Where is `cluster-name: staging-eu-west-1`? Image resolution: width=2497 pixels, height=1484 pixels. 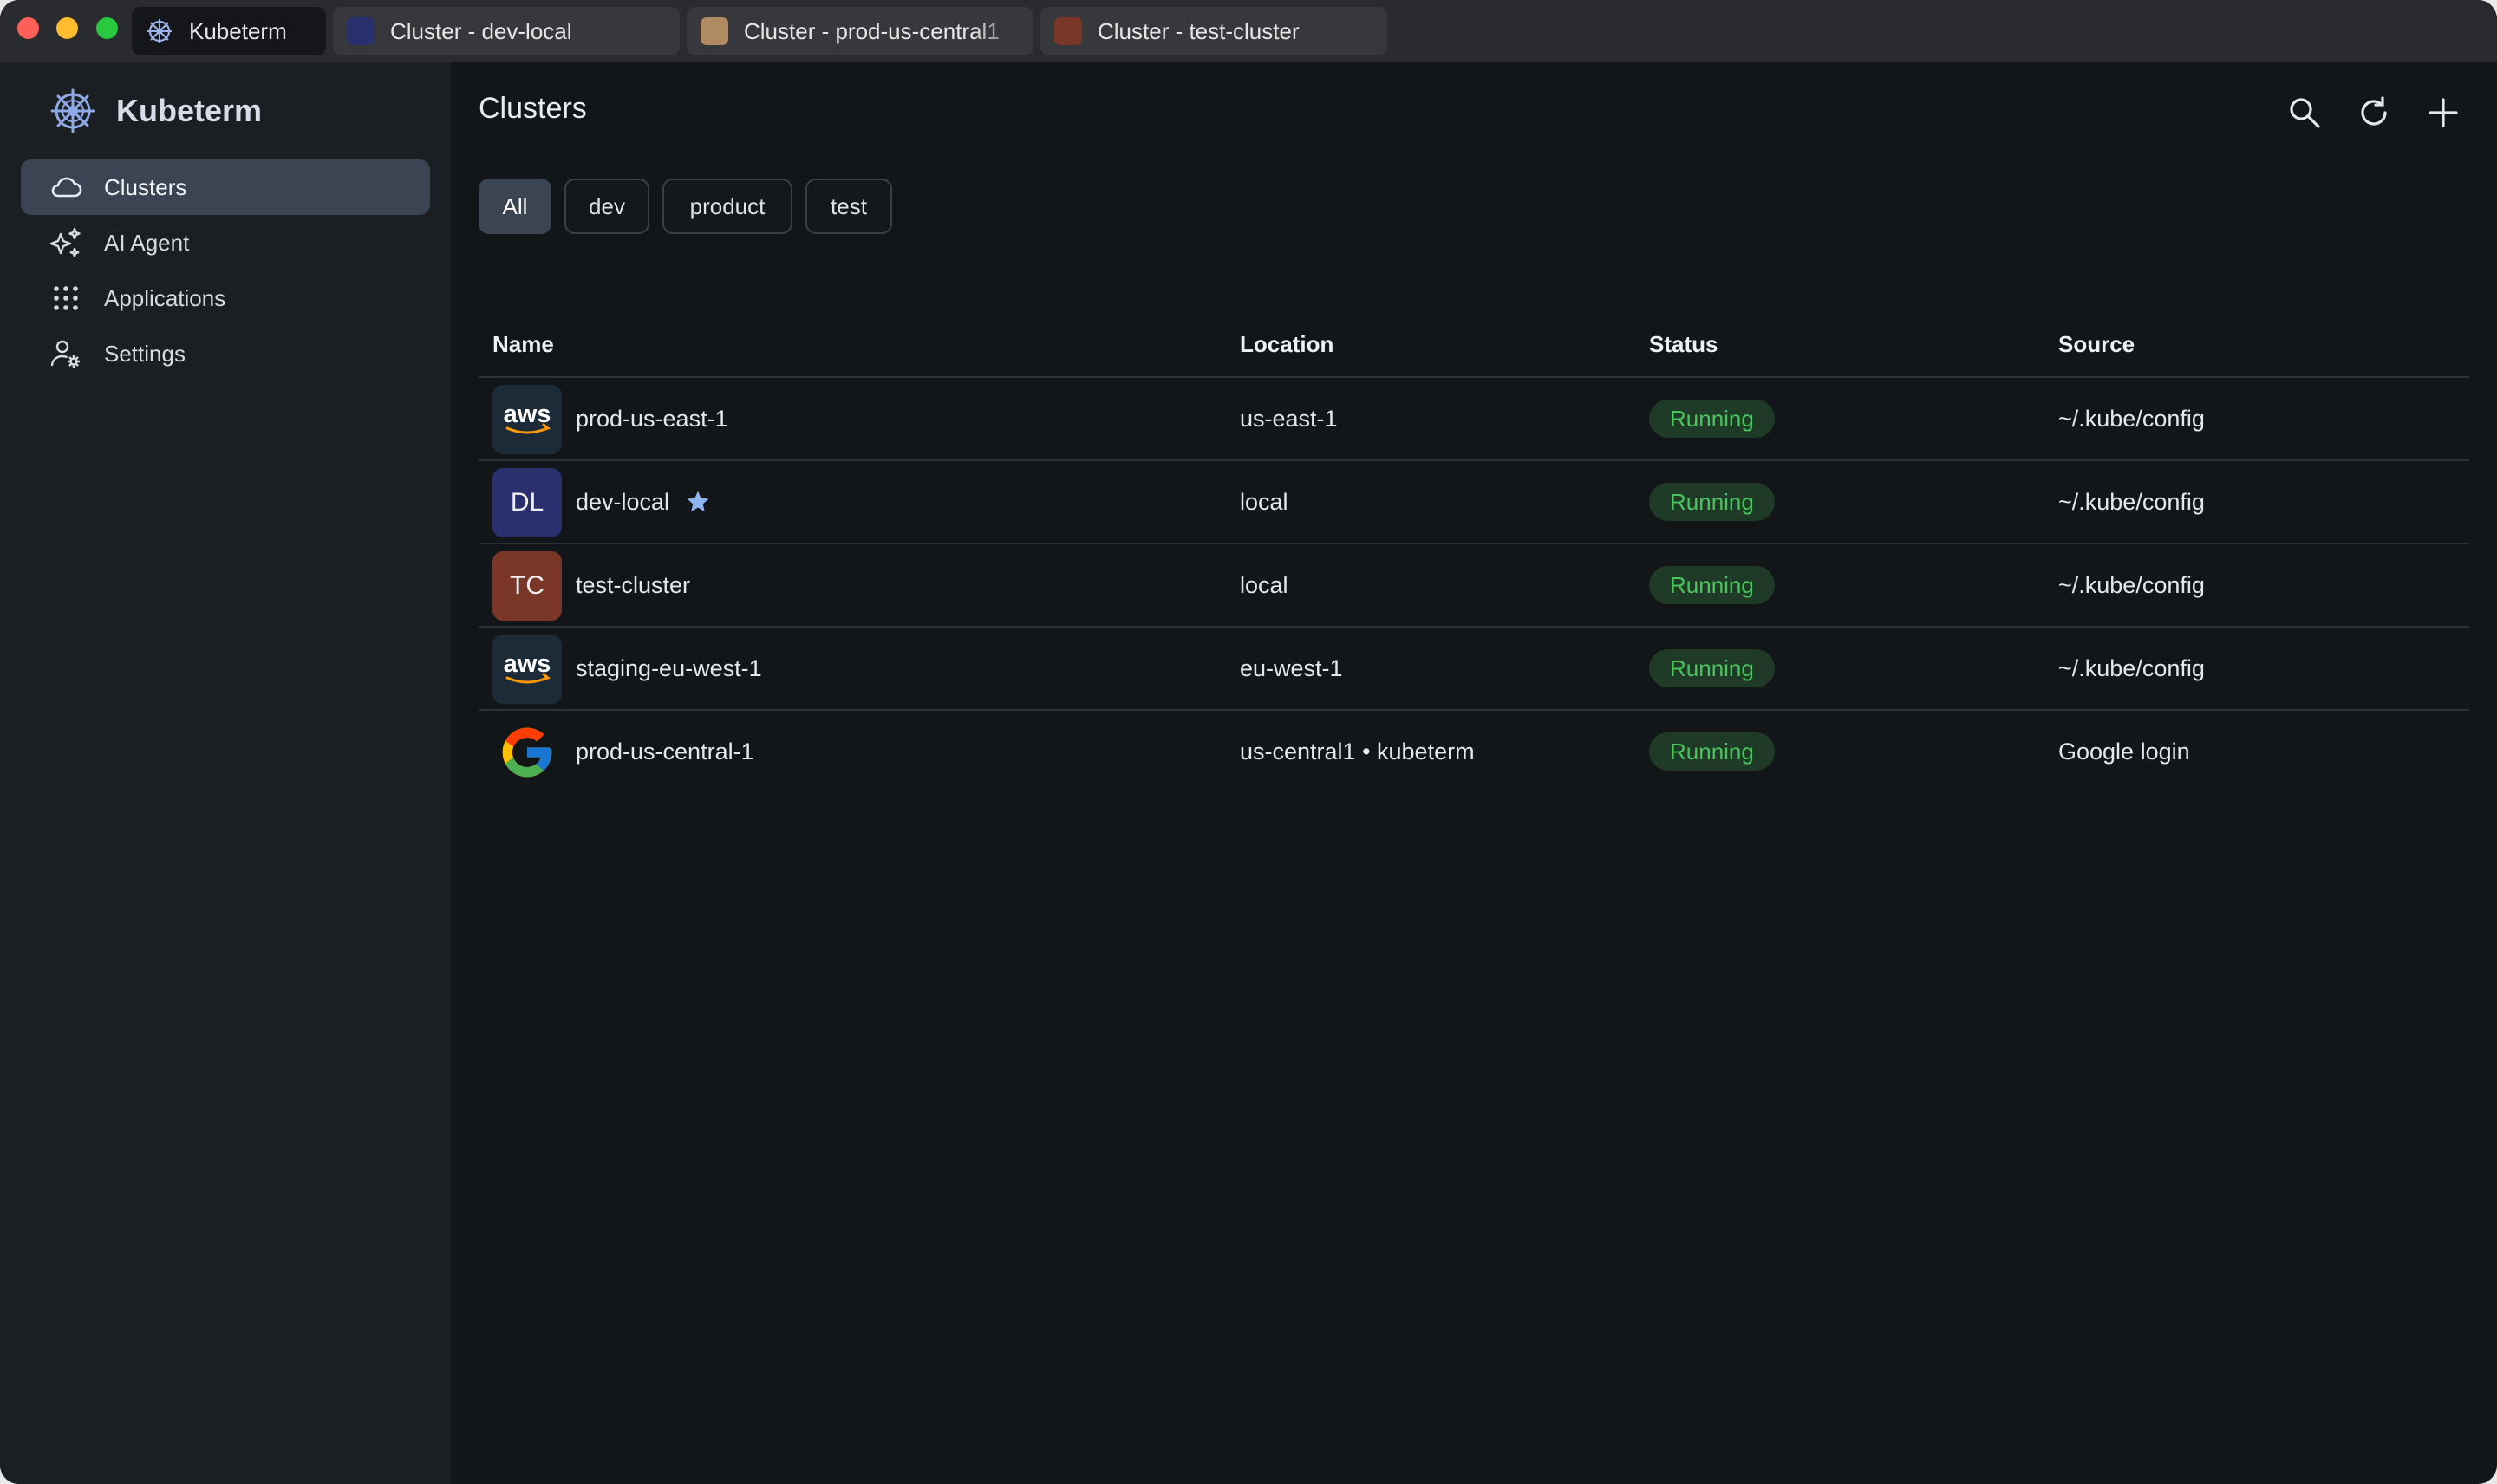
cluster-name: staging-eu-west-1 is located at coordinates (669, 668).